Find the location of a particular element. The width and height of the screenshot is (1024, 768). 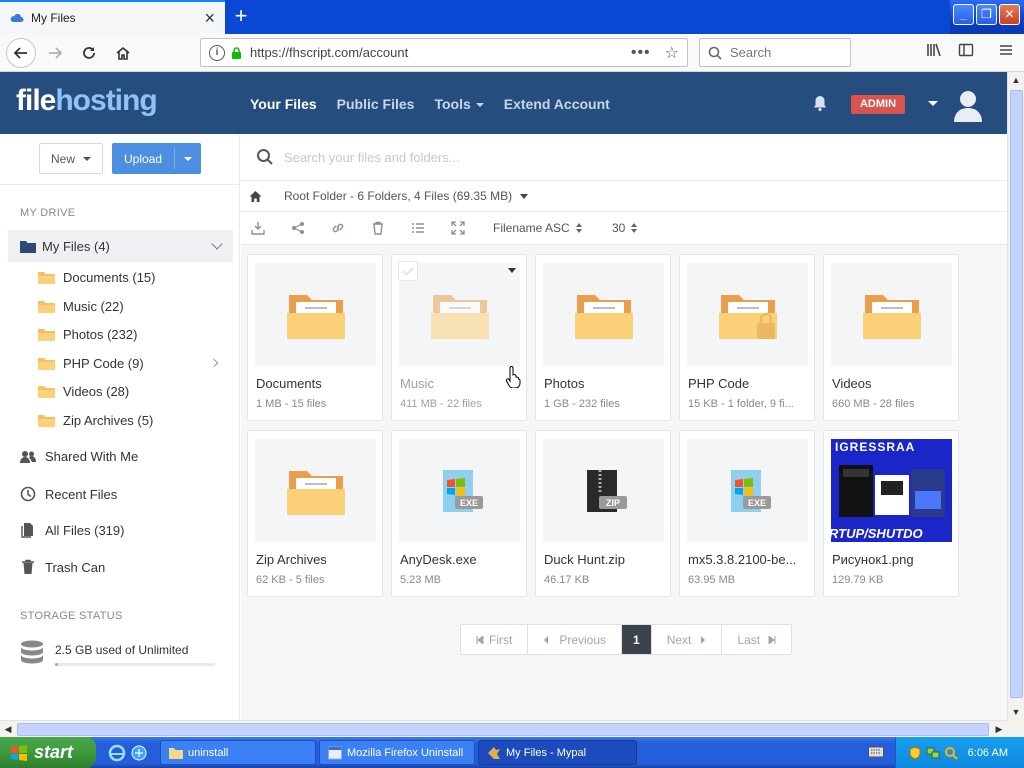

sidebar-toggle-icon is located at coordinates (966, 53).